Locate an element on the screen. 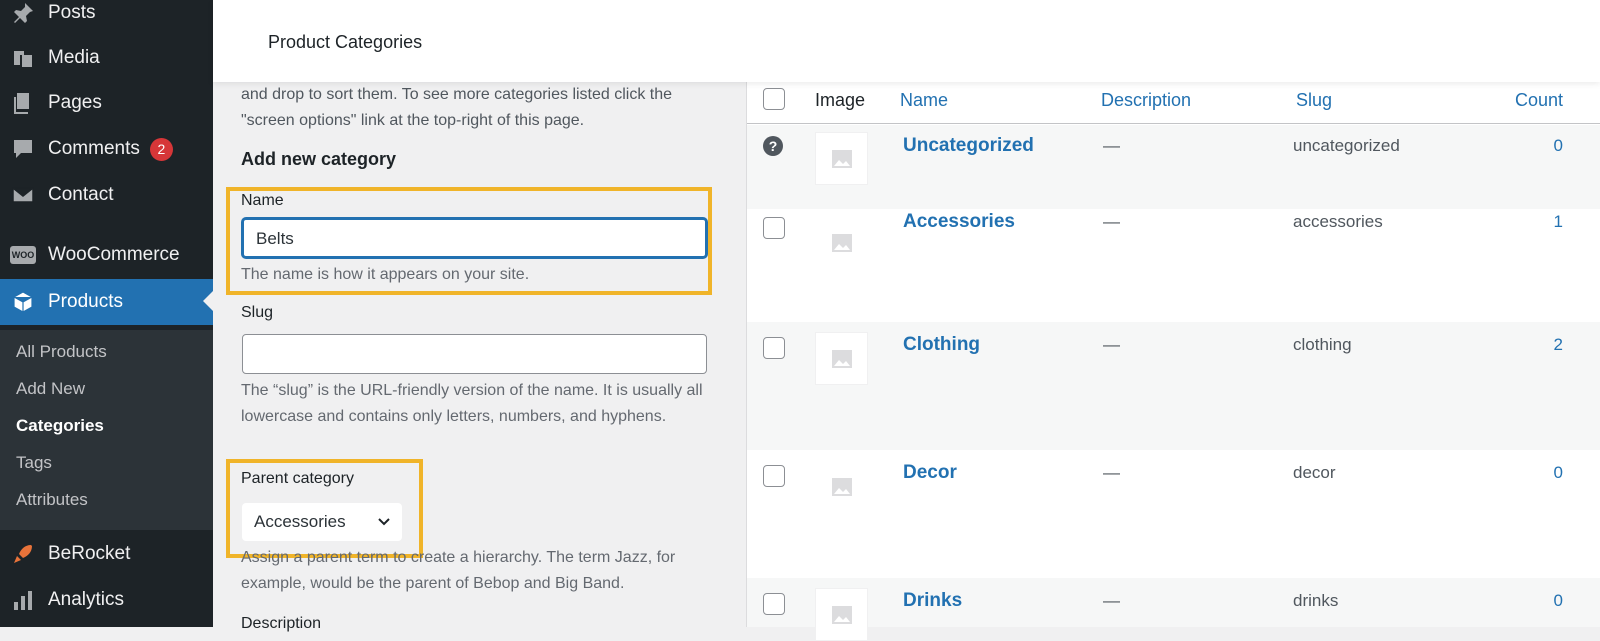  woo-icon: WOO is located at coordinates (23, 255).